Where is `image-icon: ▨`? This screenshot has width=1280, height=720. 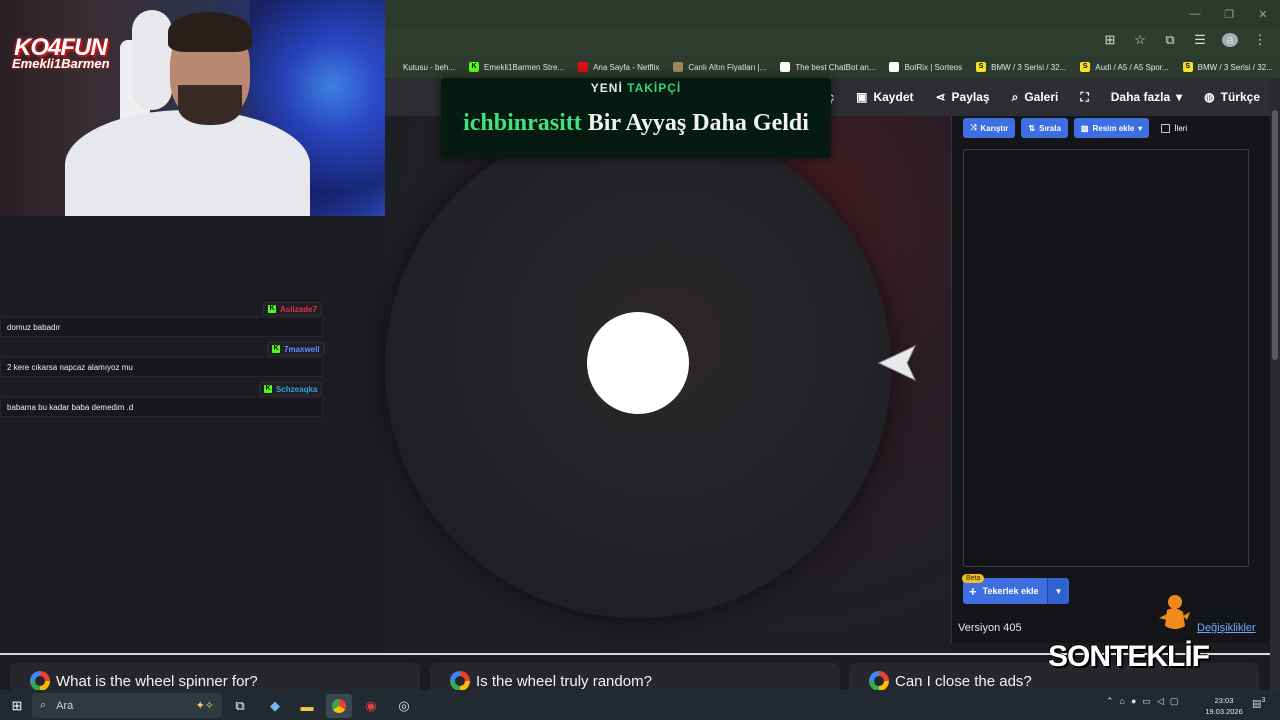
image-icon: ▨ is located at coordinates (1084, 128).